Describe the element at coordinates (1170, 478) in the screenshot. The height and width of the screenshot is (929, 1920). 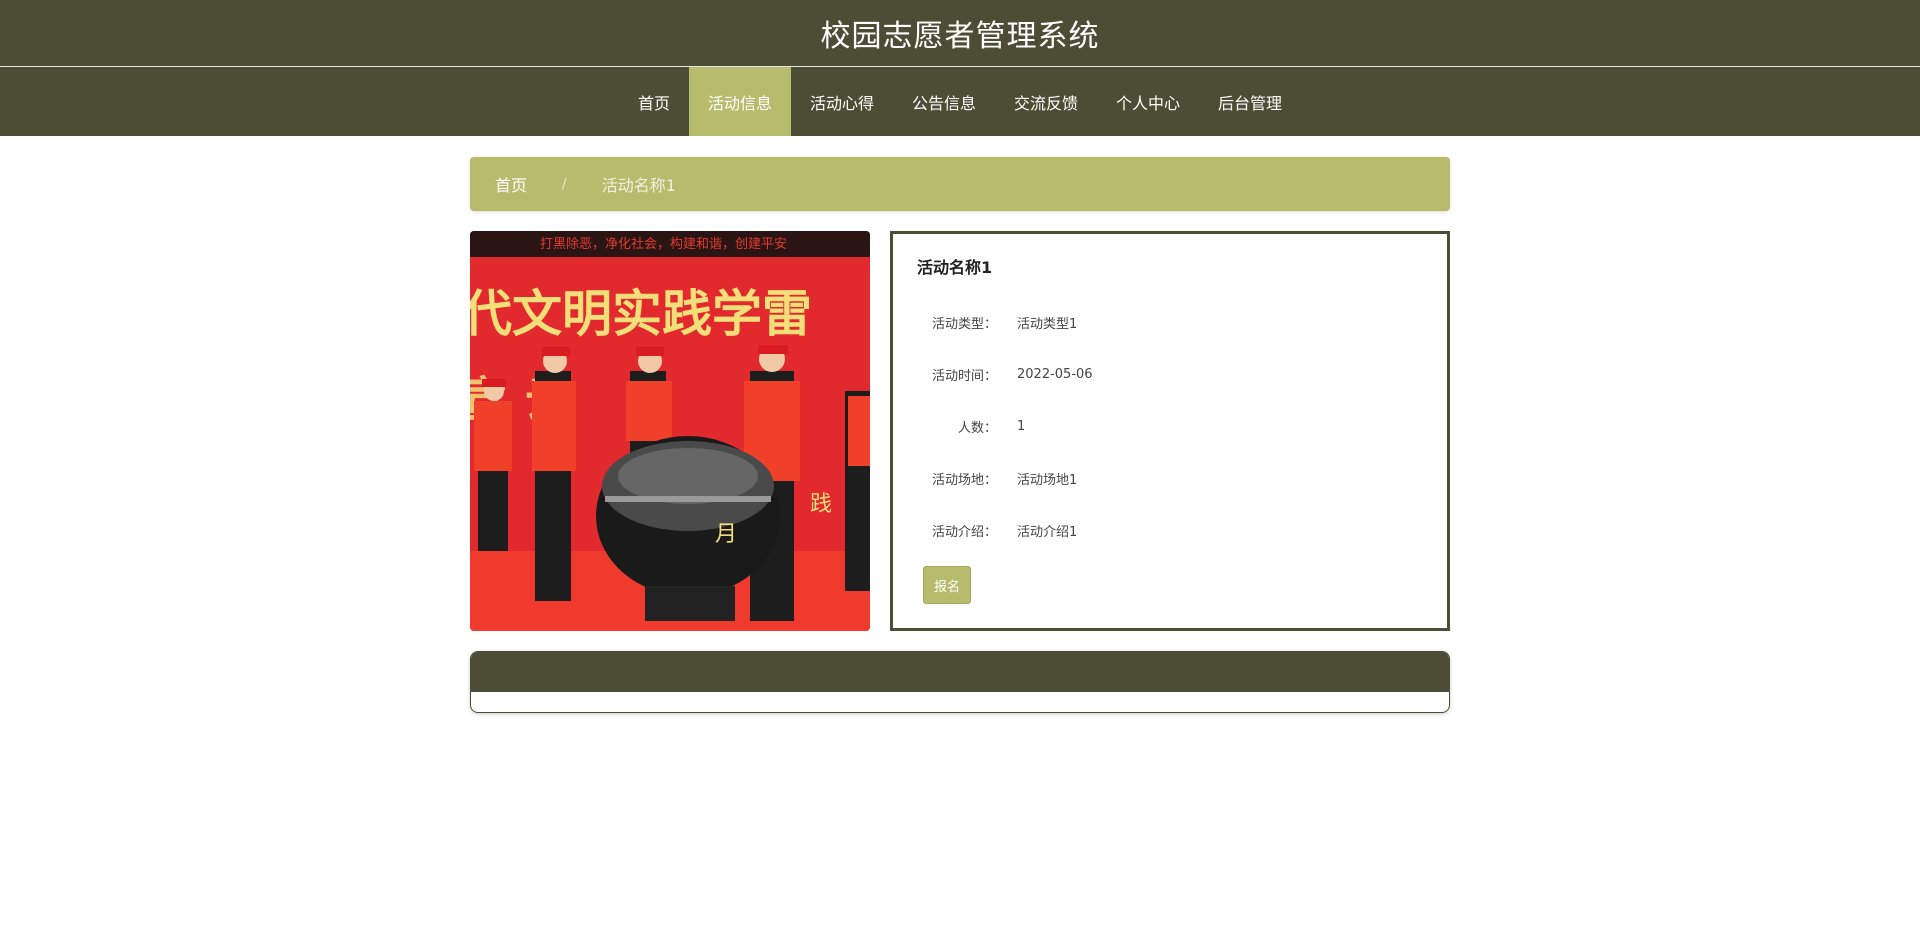
I see `field-venue: 活动场地： 活动场地1` at that location.